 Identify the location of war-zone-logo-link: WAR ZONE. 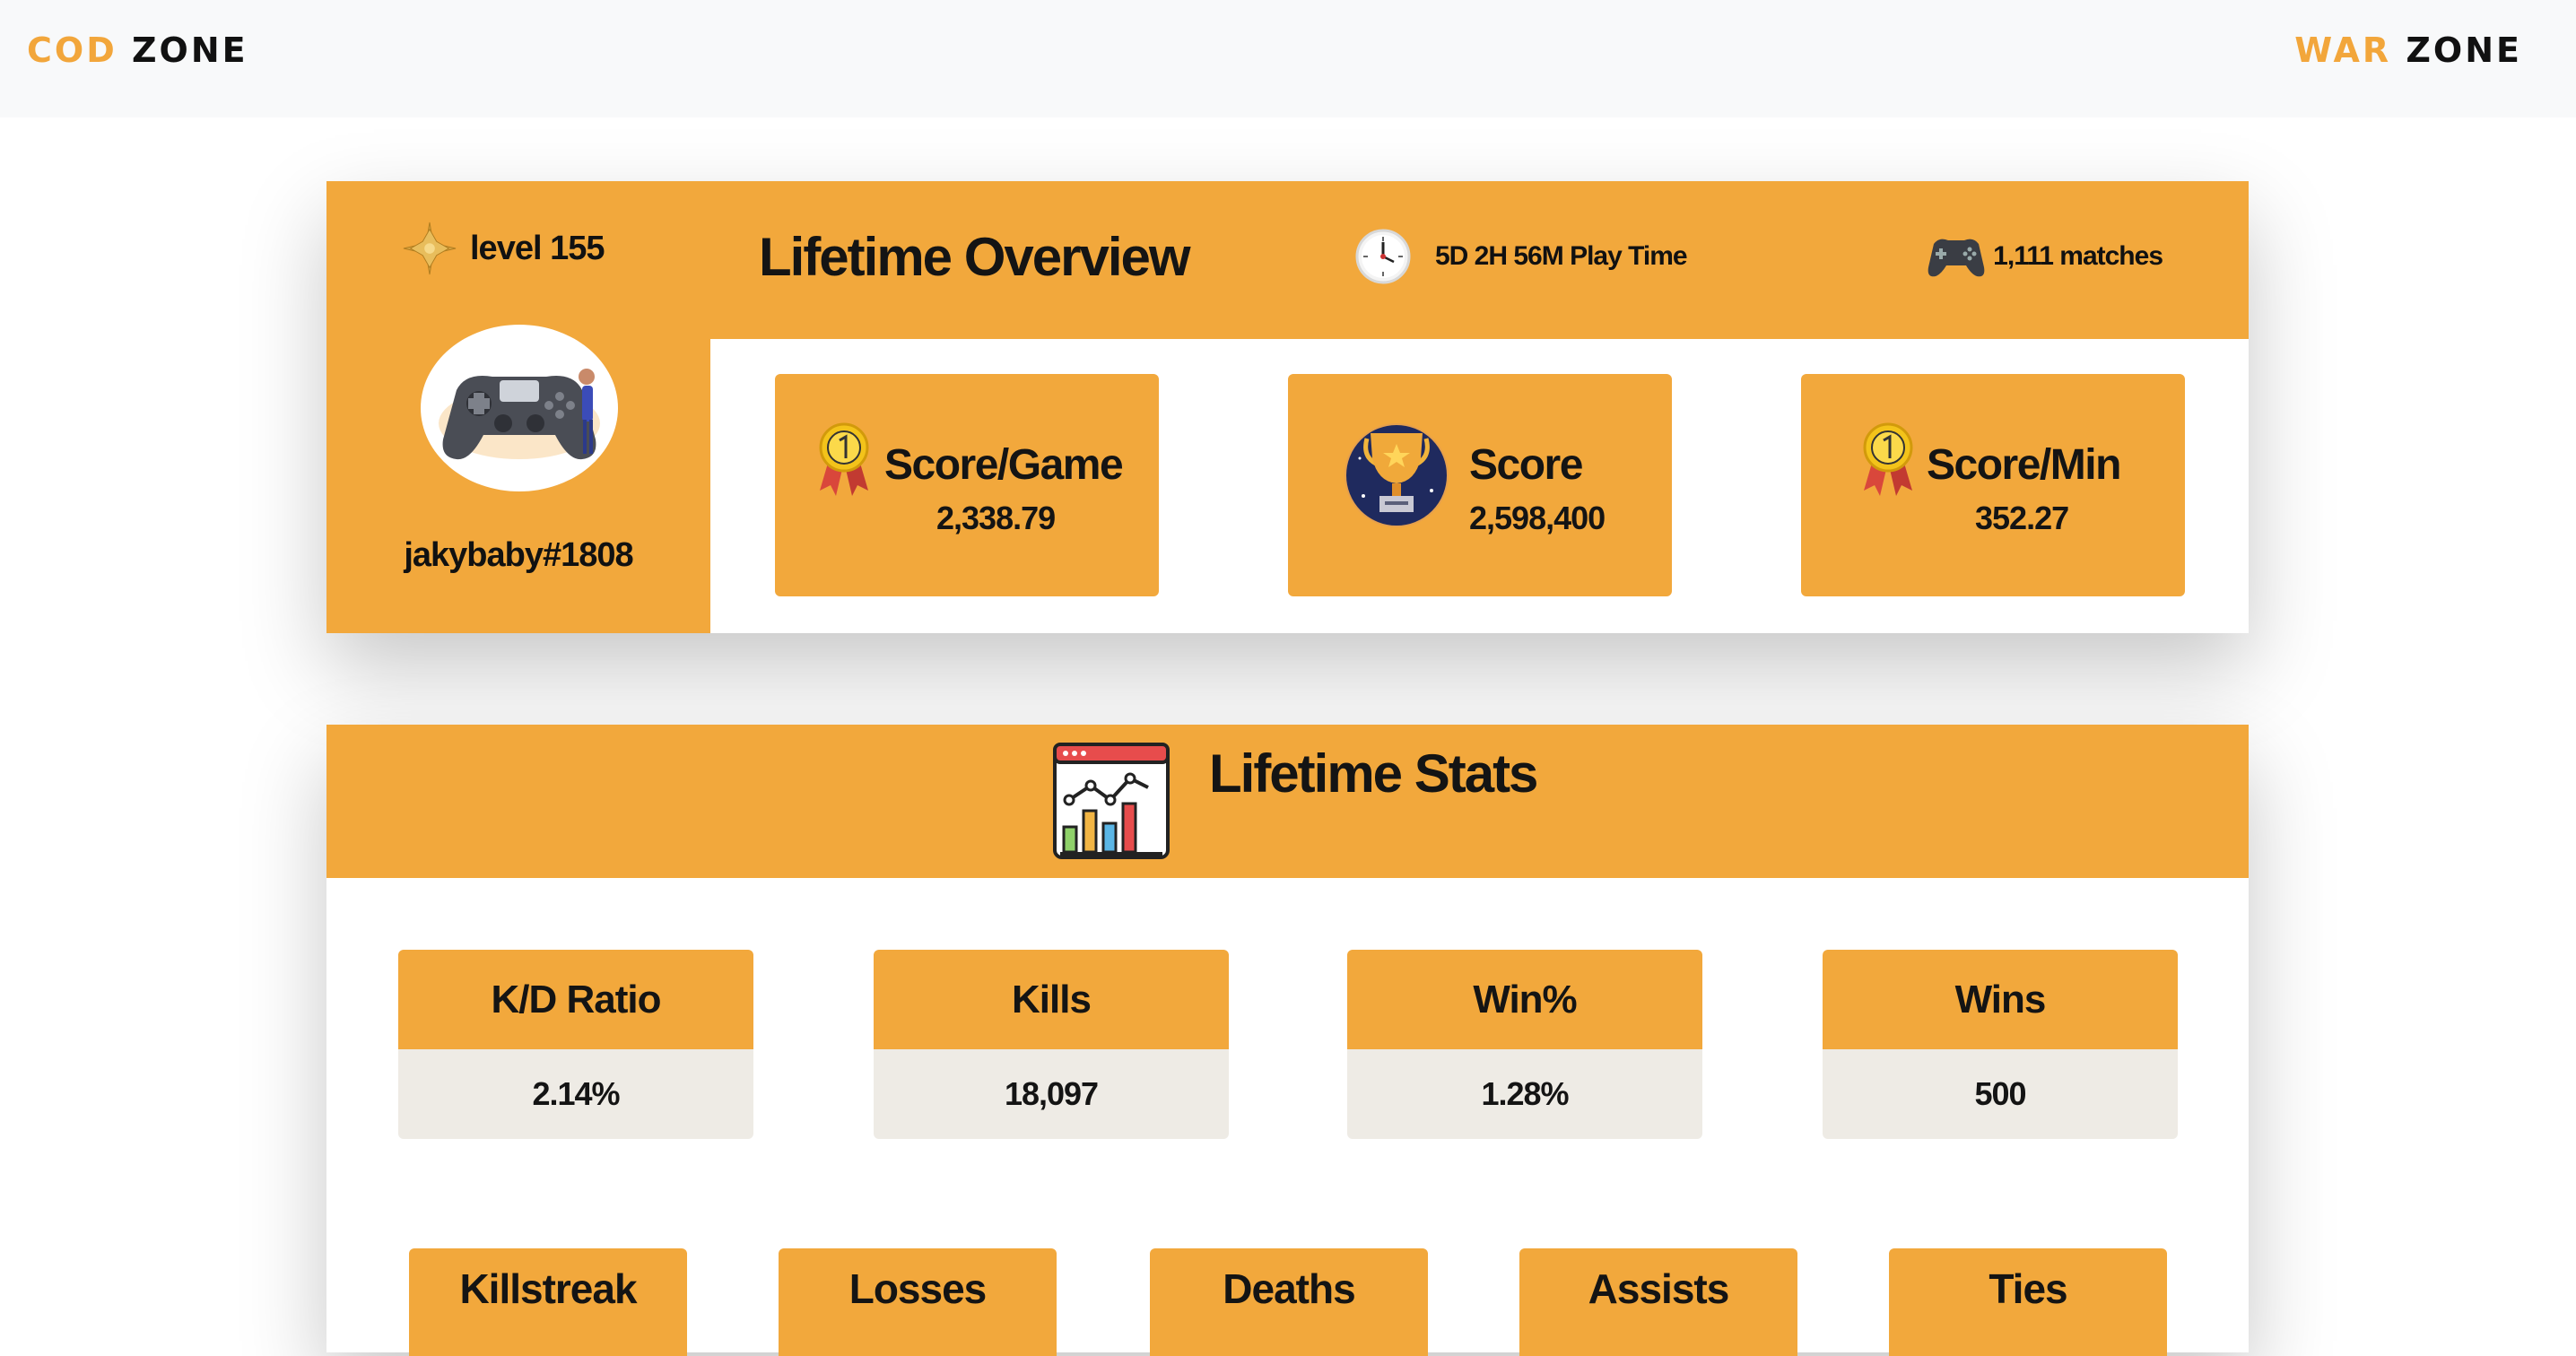
(2408, 50).